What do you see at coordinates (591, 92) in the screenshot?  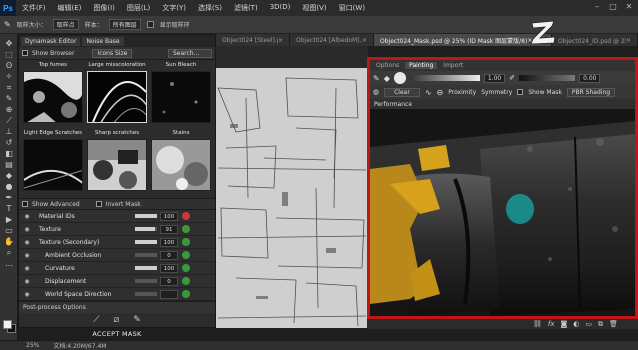 I see `shading-select: PBR Shading` at bounding box center [591, 92].